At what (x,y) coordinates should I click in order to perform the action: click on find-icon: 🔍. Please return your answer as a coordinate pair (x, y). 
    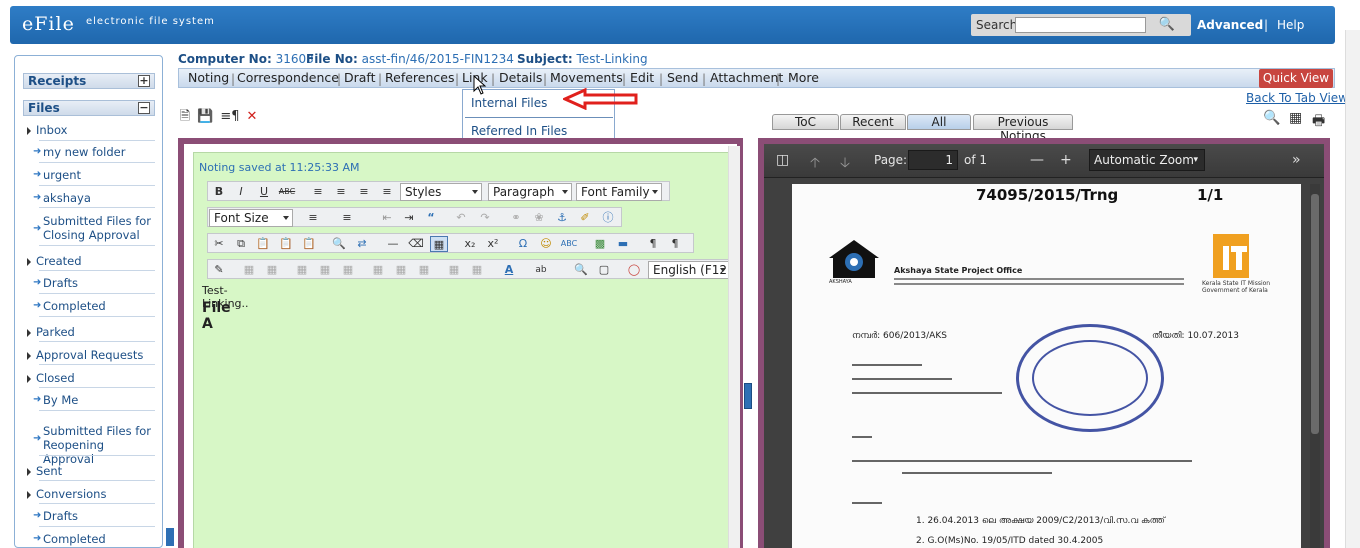
    Looking at the image, I should click on (339, 244).